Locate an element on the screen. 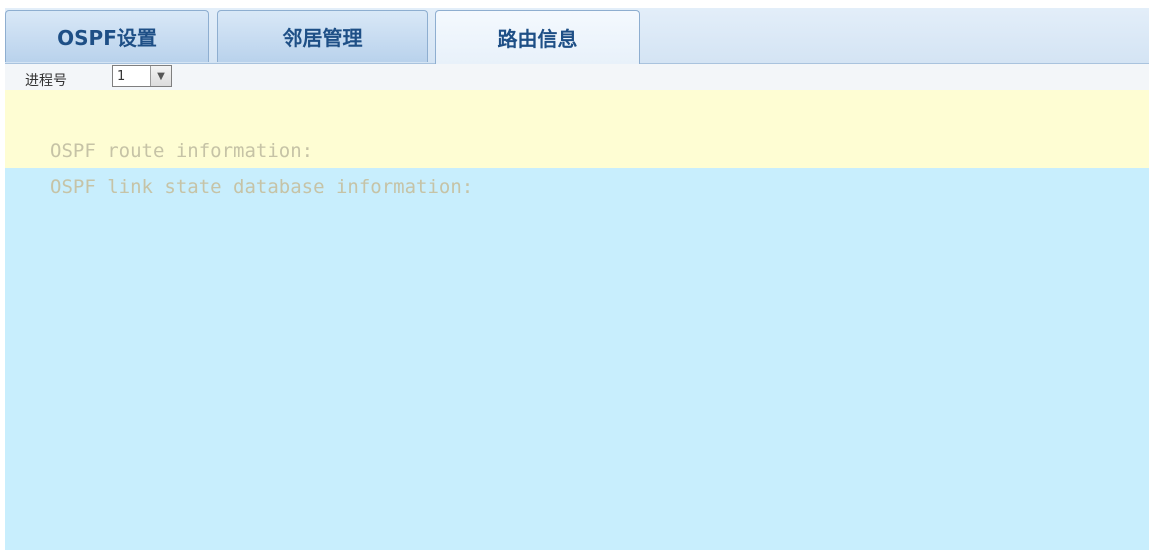  tab-ospf-settings: OSPF设置 is located at coordinates (107, 36).